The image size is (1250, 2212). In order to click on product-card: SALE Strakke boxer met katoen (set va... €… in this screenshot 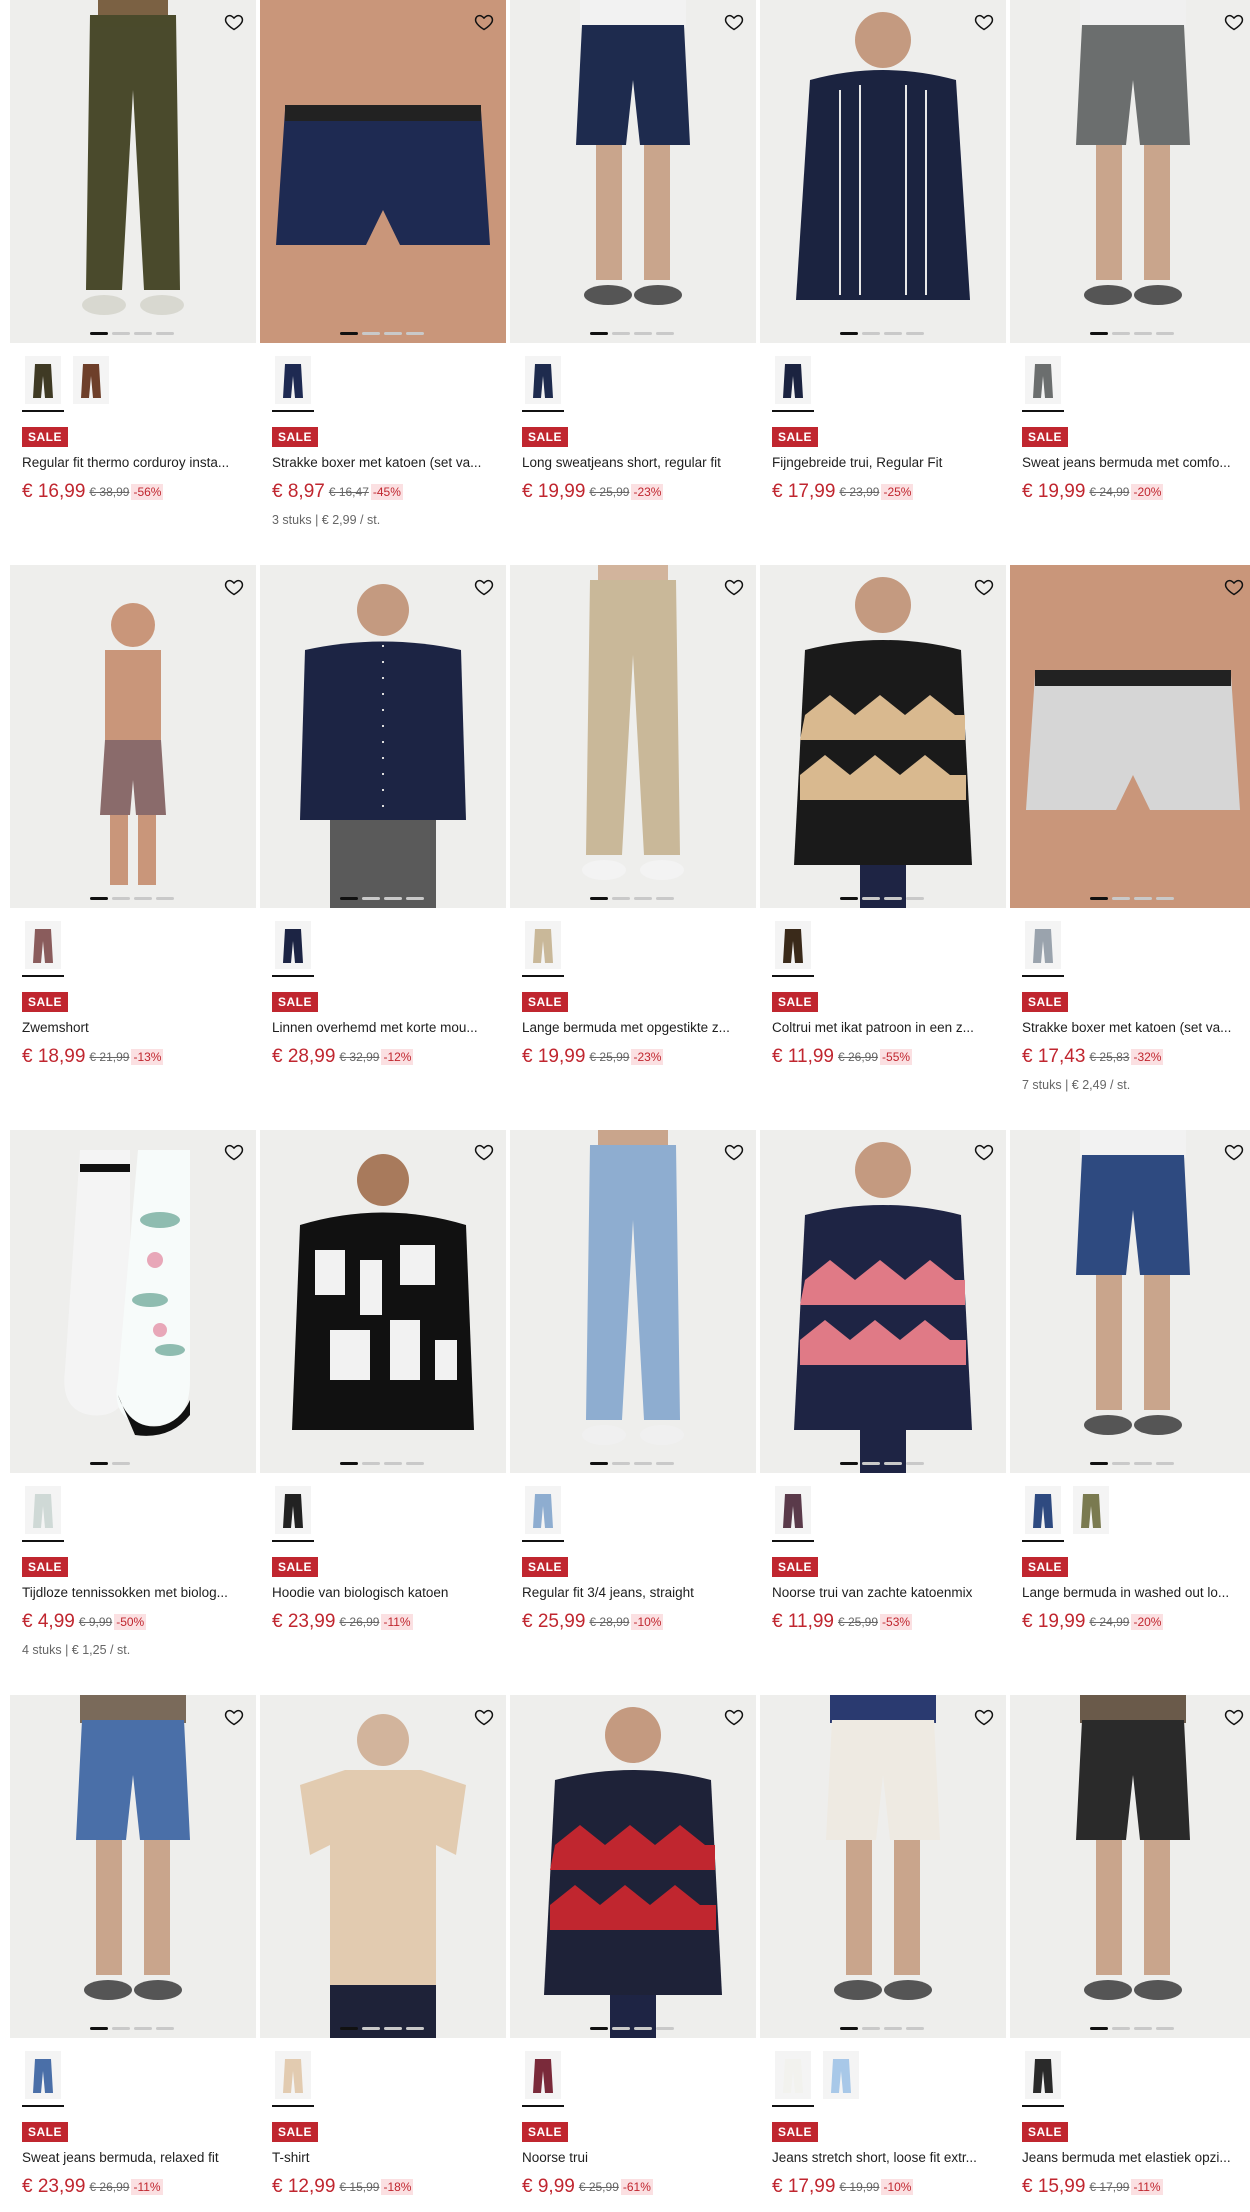, I will do `click(383, 282)`.